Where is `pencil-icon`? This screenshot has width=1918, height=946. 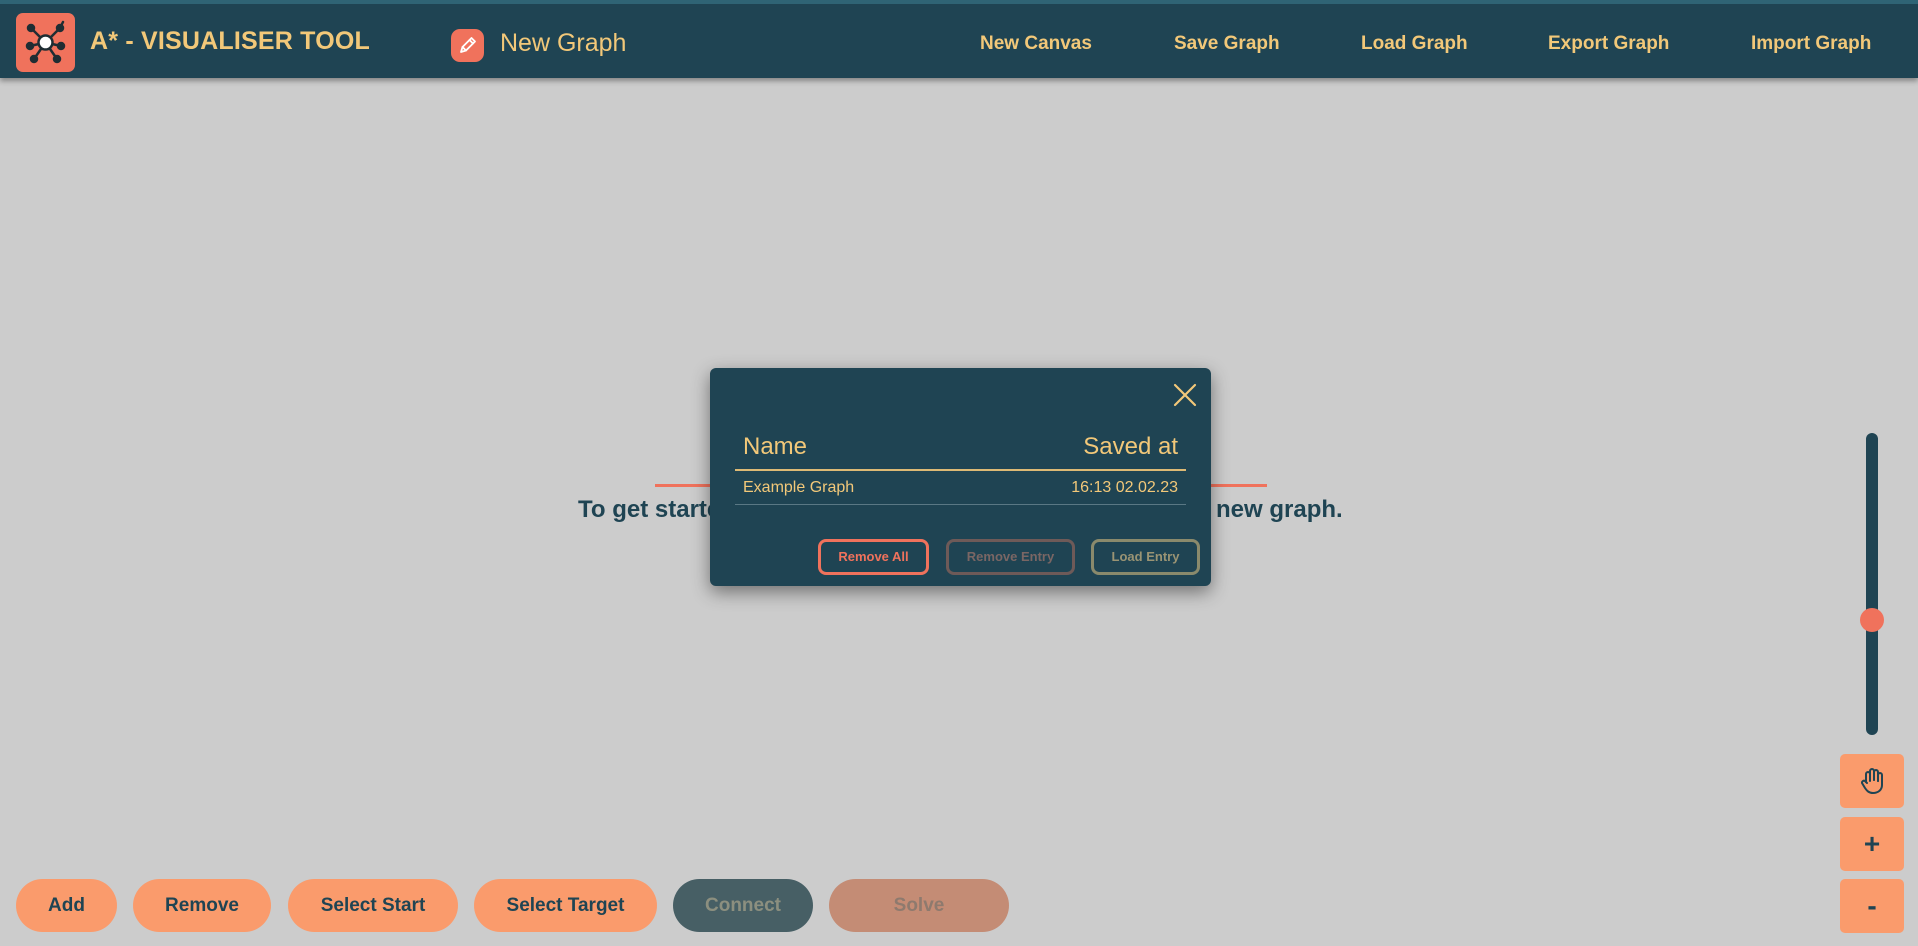
pencil-icon is located at coordinates (468, 45).